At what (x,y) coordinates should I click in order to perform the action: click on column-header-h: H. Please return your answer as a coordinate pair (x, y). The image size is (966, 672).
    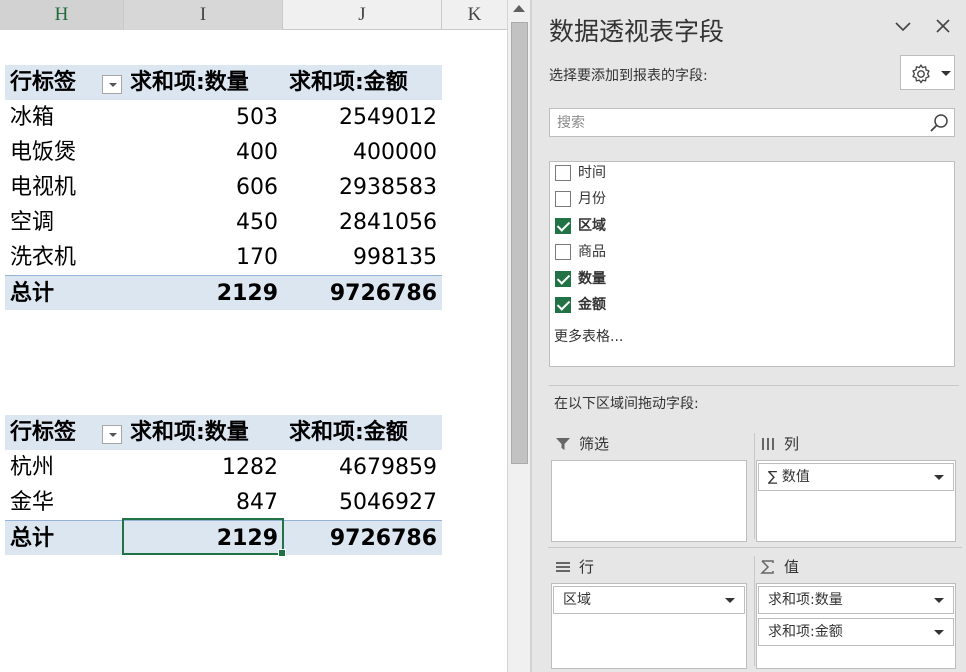
    Looking at the image, I should click on (62, 15).